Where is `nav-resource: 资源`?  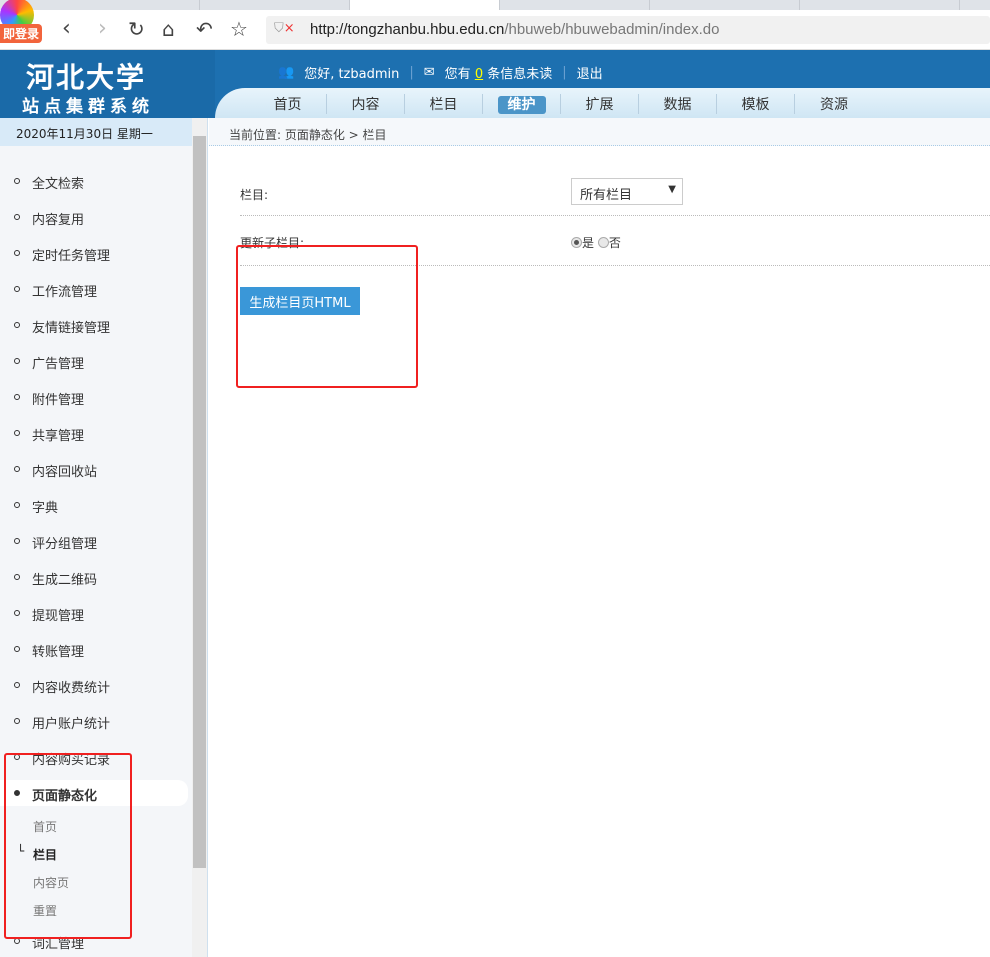 nav-resource: 资源 is located at coordinates (834, 104).